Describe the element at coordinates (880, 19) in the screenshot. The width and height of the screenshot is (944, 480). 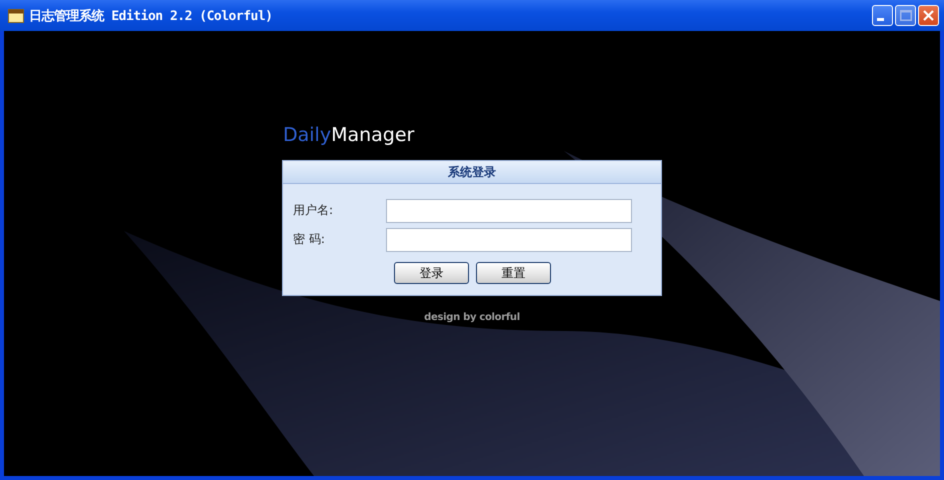
I see `minimize-icon` at that location.